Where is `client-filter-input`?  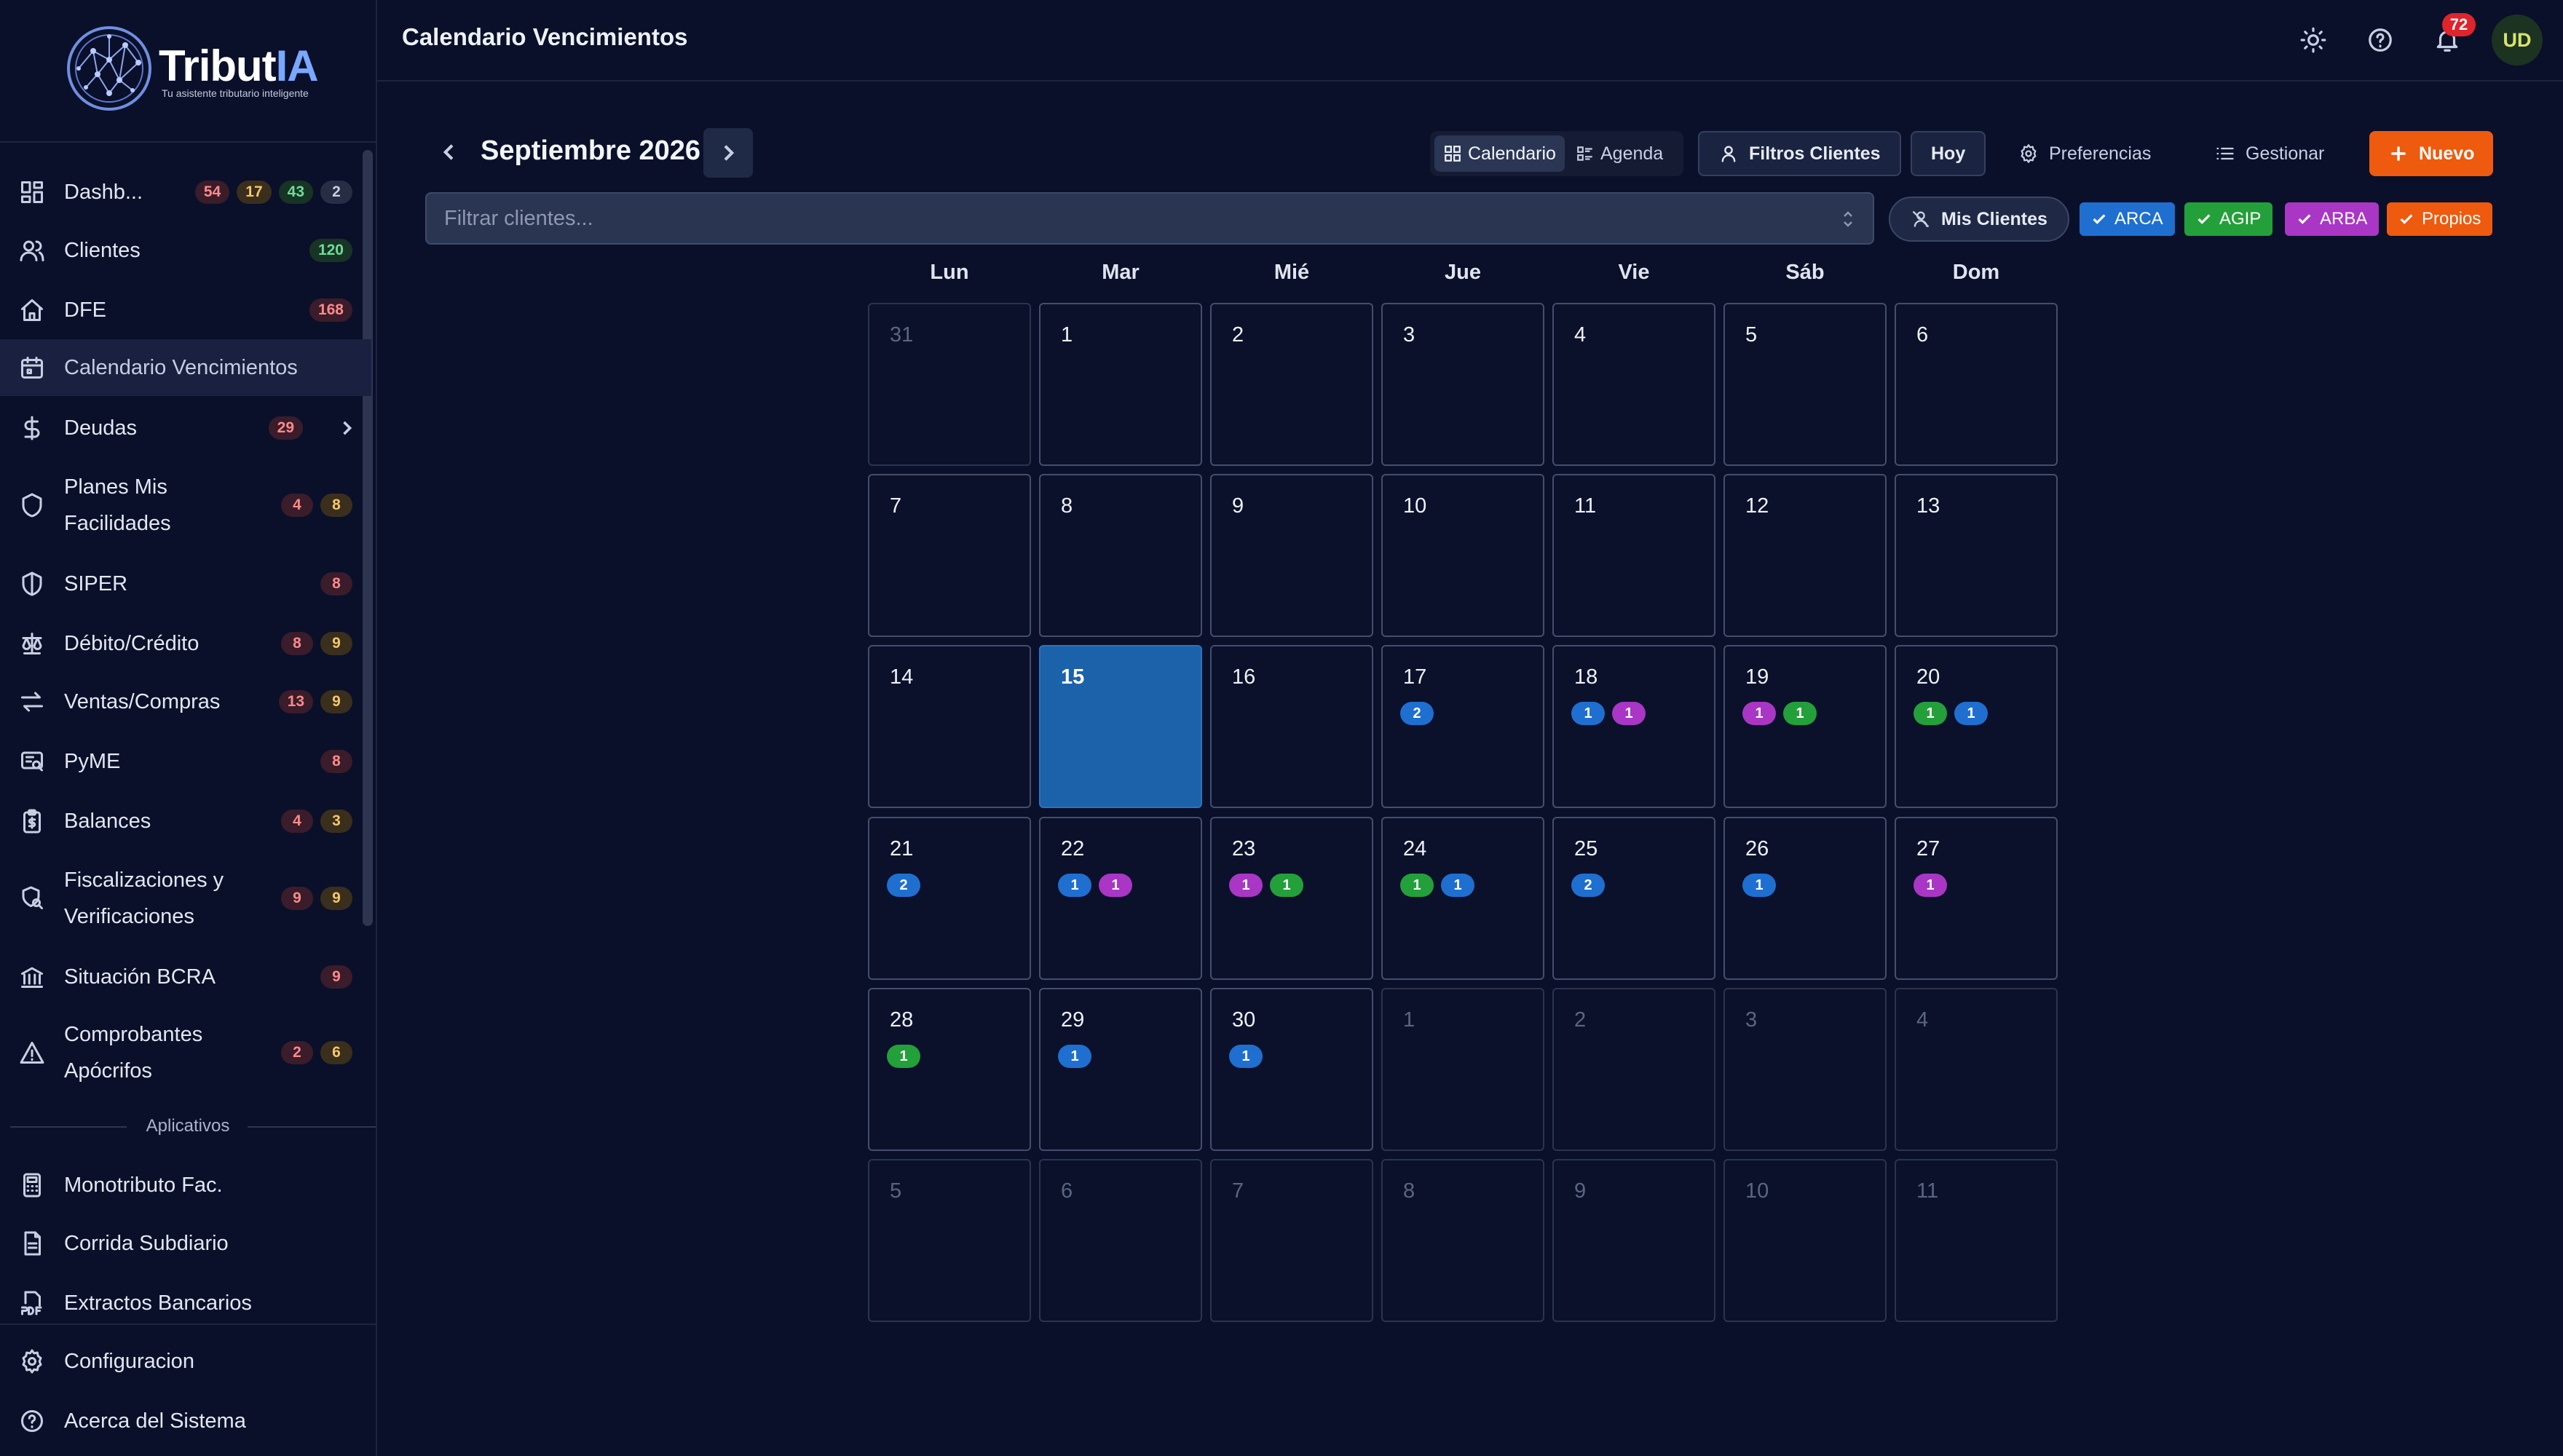
client-filter-input is located at coordinates (1136, 218).